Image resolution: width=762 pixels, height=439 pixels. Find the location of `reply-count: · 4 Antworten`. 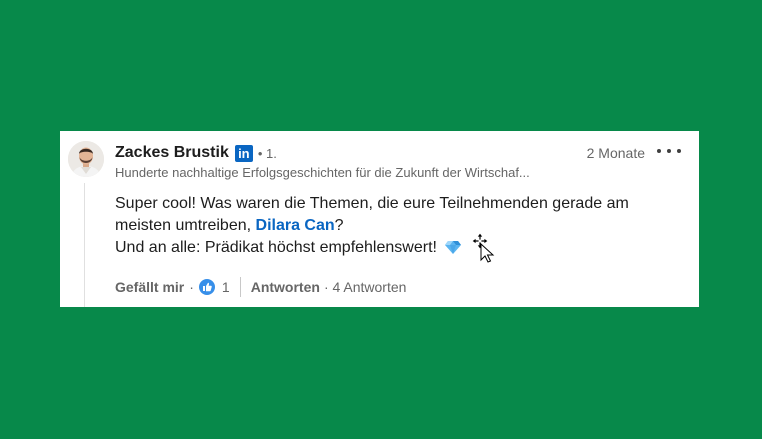

reply-count: · 4 Antworten is located at coordinates (365, 287).